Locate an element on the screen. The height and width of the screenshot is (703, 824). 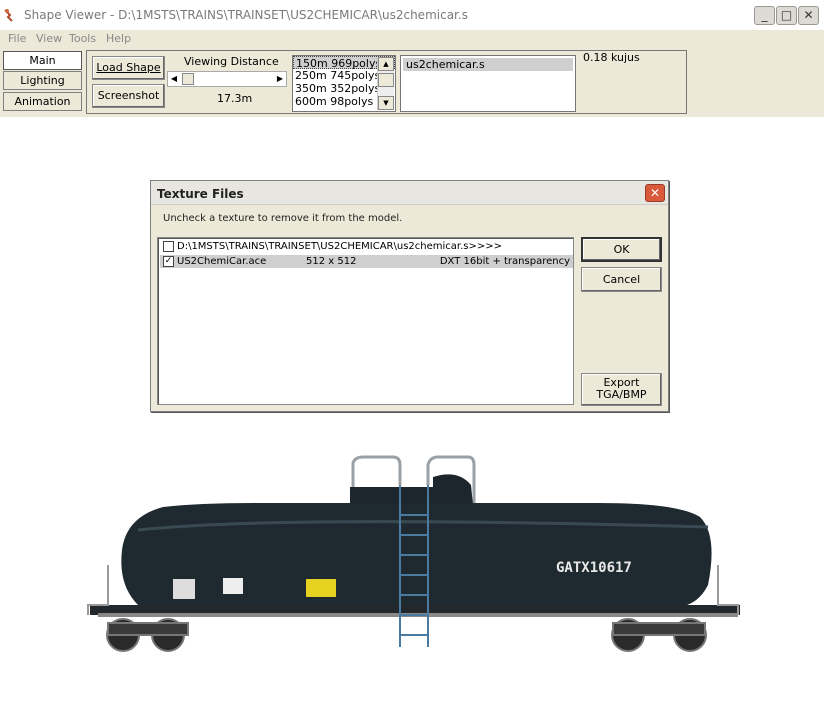
shape-list: us2chemicar.s is located at coordinates (488, 83).